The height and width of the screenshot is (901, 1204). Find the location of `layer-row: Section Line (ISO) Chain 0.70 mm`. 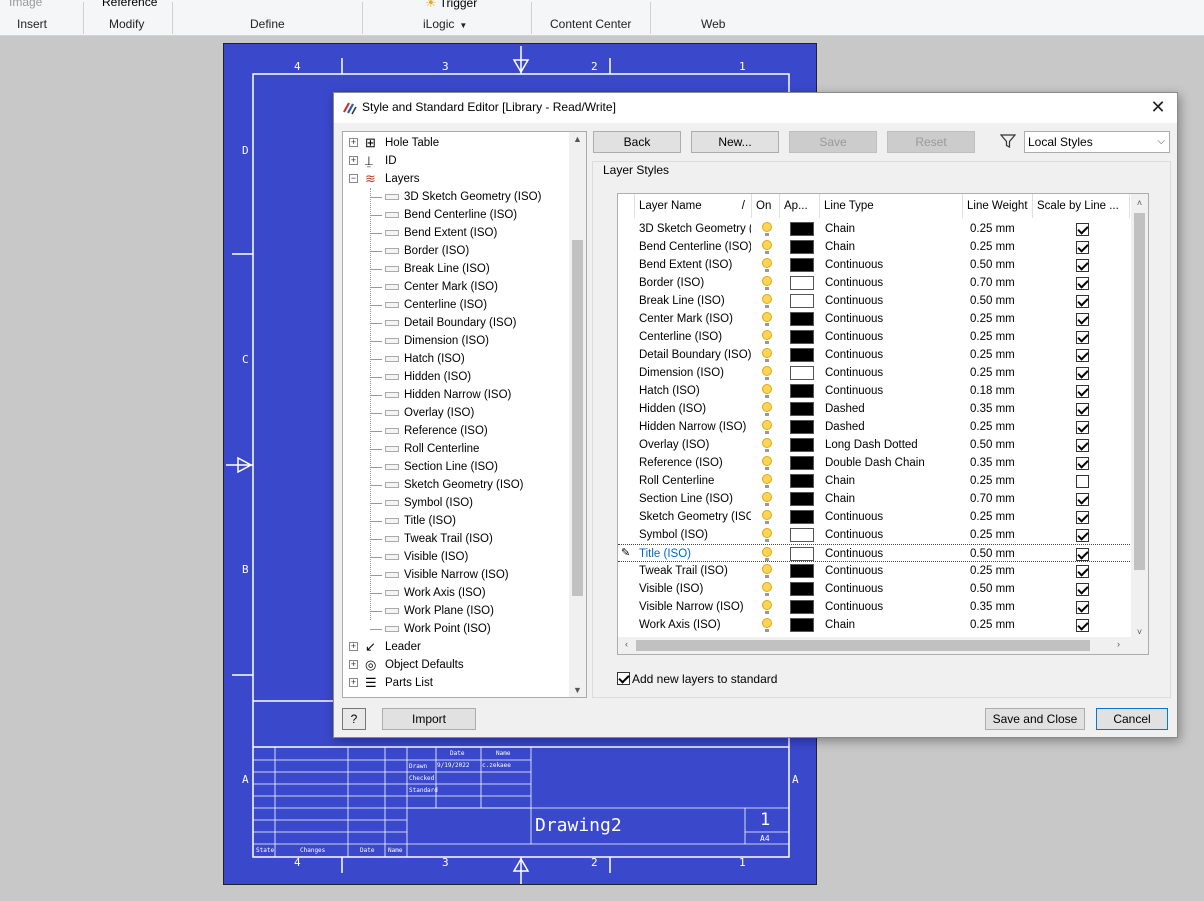

layer-row: Section Line (ISO) Chain 0.70 mm is located at coordinates (874, 499).